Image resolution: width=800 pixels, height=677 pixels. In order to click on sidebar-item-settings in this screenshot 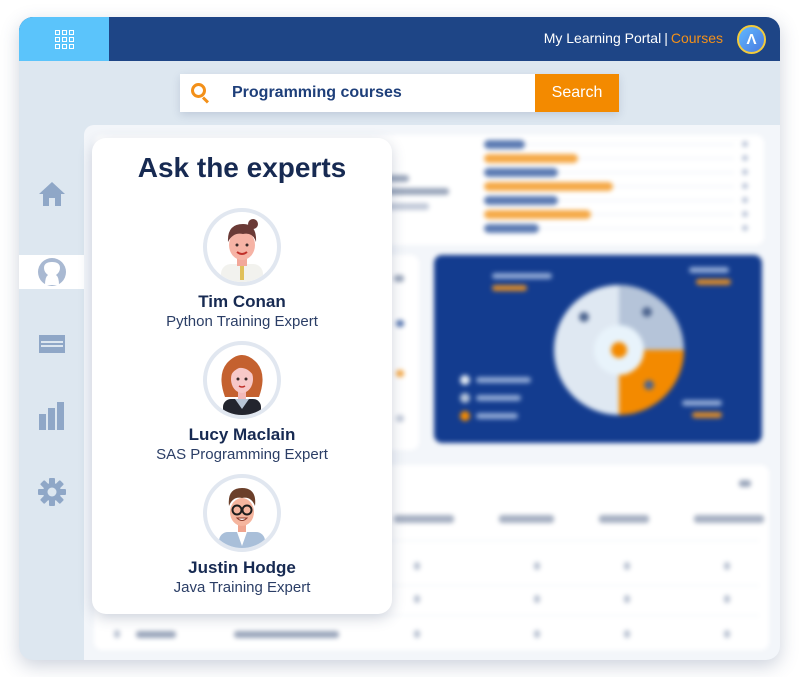, I will do `click(51, 492)`.